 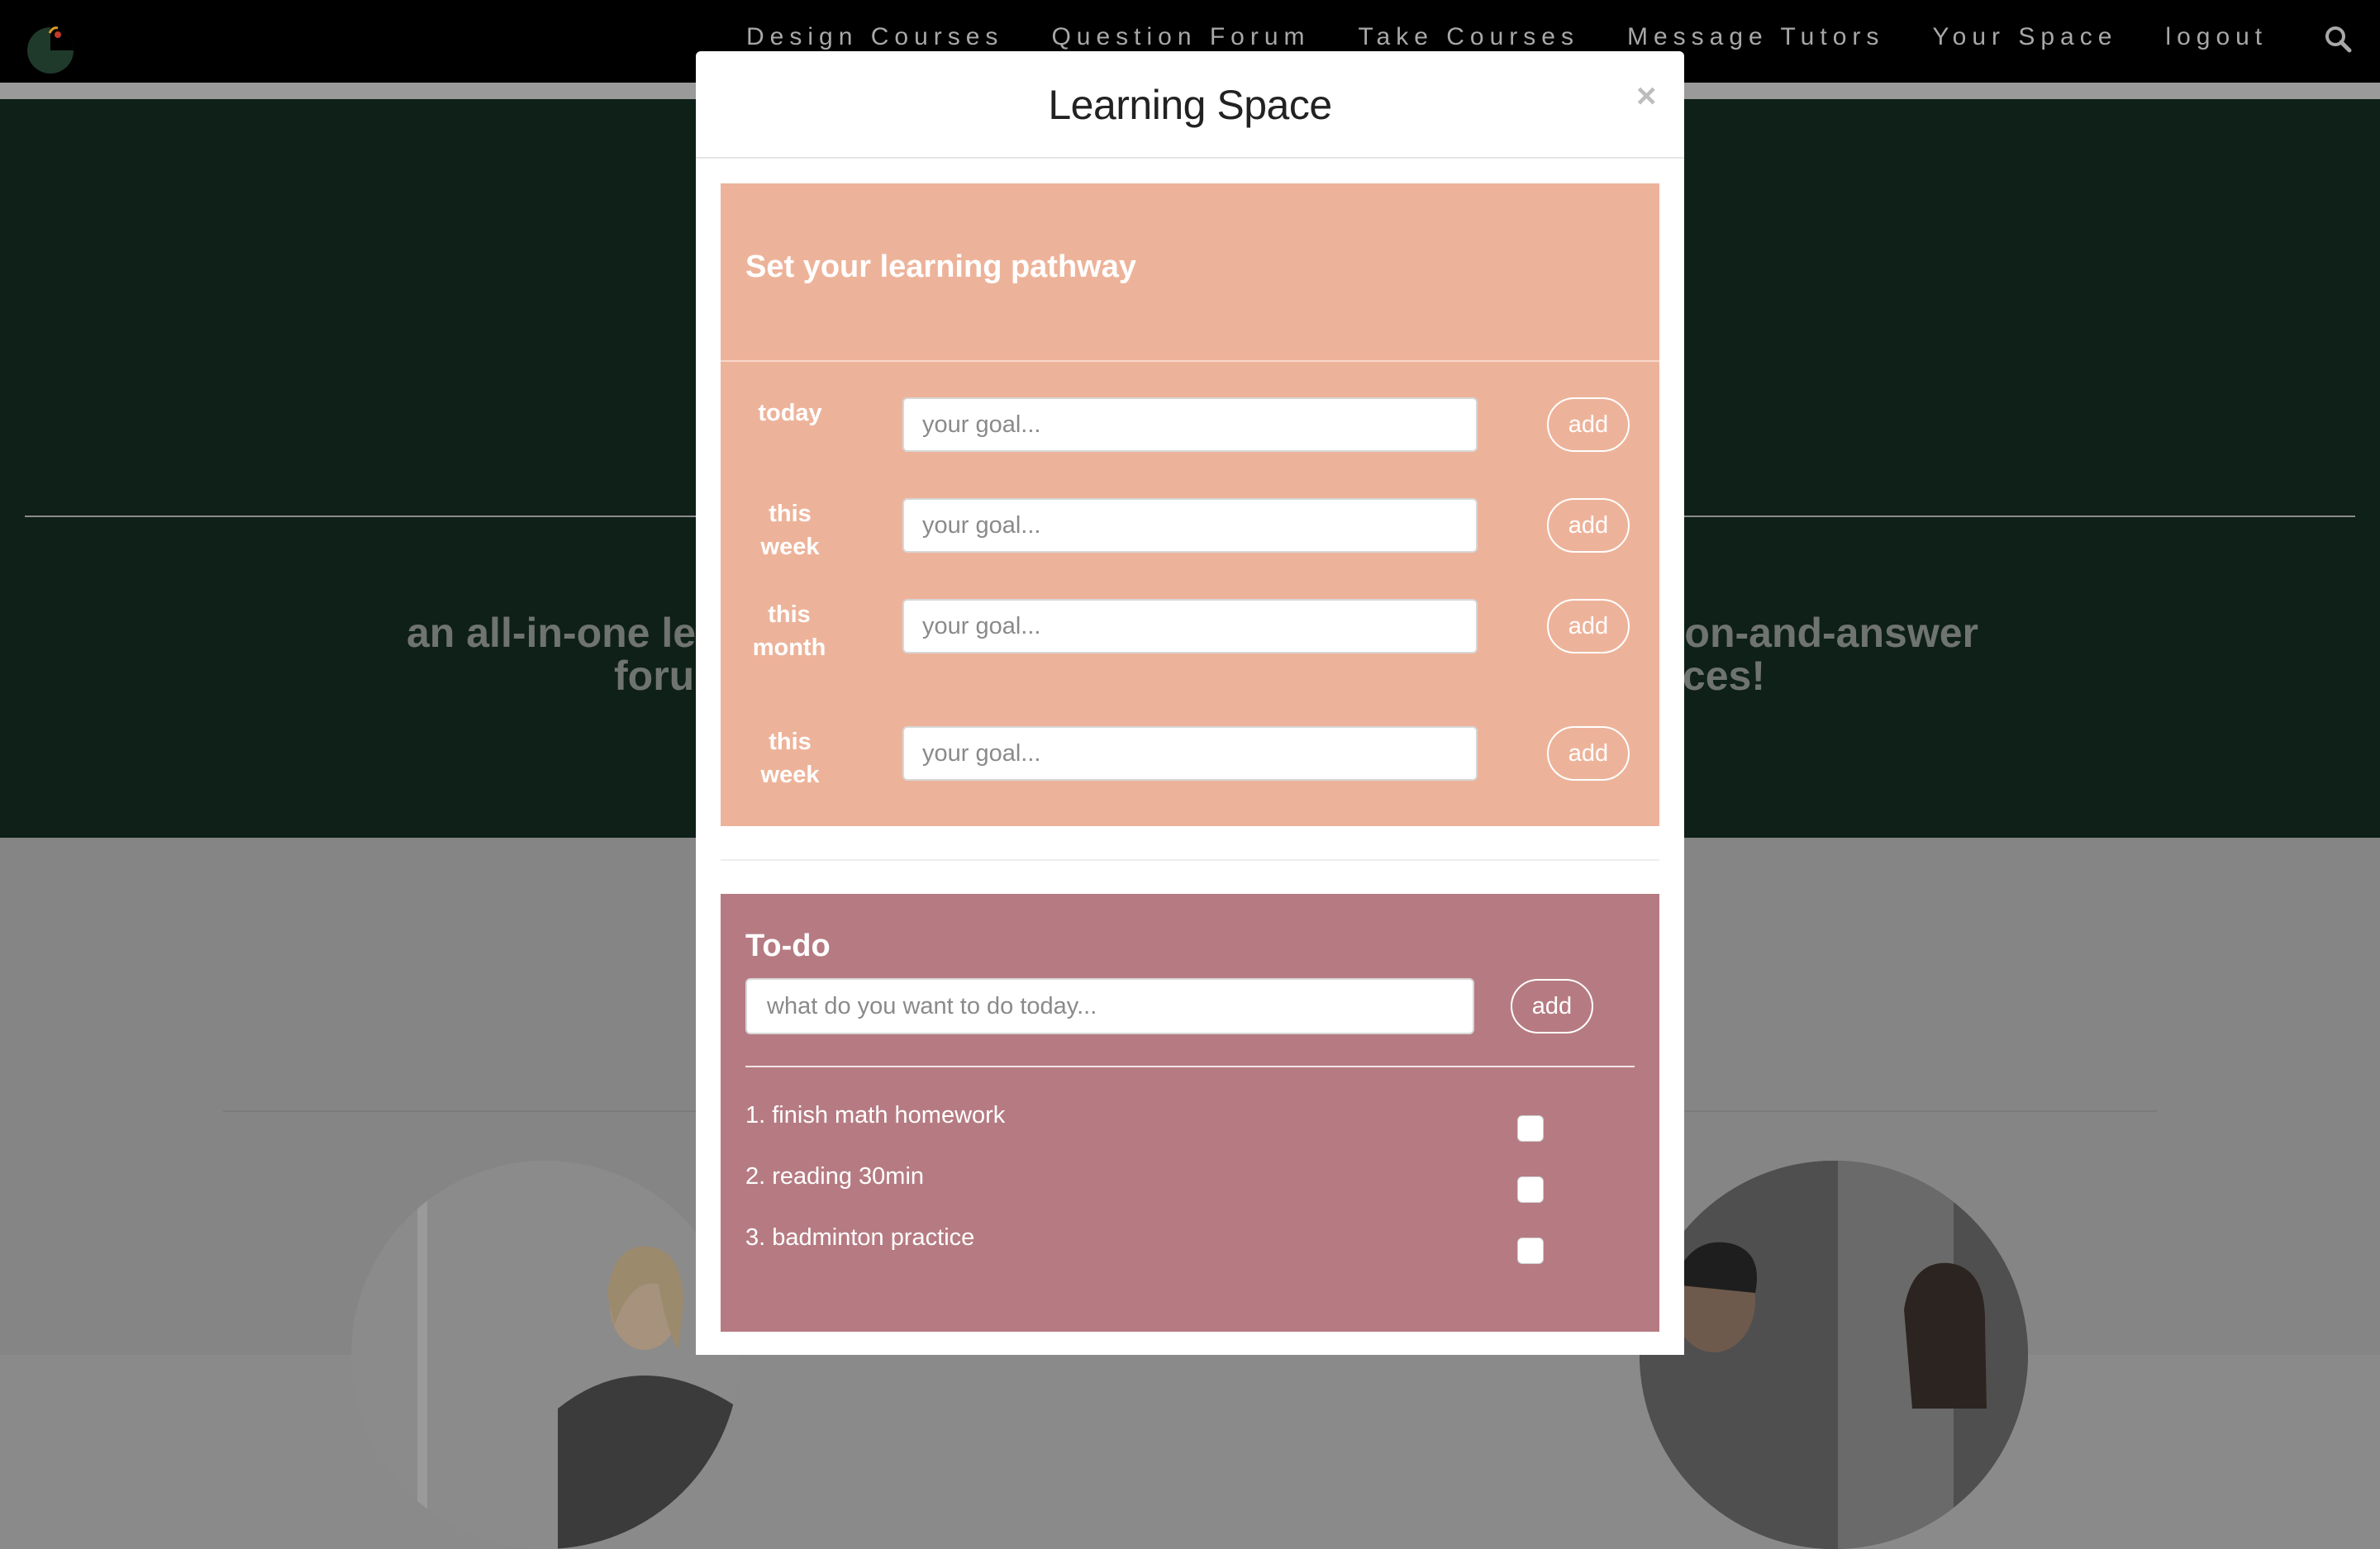 I want to click on nav-logout: logout, so click(x=2216, y=37).